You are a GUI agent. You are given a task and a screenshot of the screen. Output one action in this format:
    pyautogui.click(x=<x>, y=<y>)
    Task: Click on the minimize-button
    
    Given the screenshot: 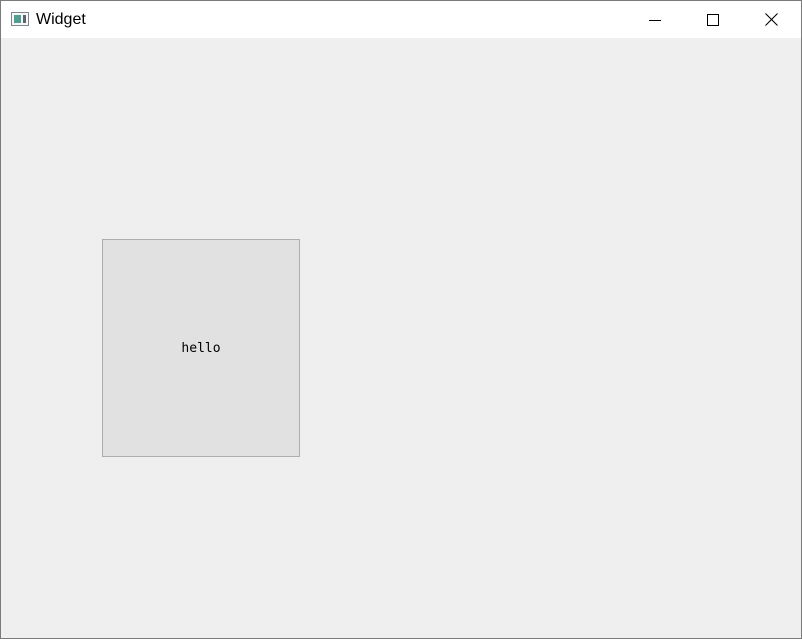 What is the action you would take?
    pyautogui.click(x=655, y=19)
    